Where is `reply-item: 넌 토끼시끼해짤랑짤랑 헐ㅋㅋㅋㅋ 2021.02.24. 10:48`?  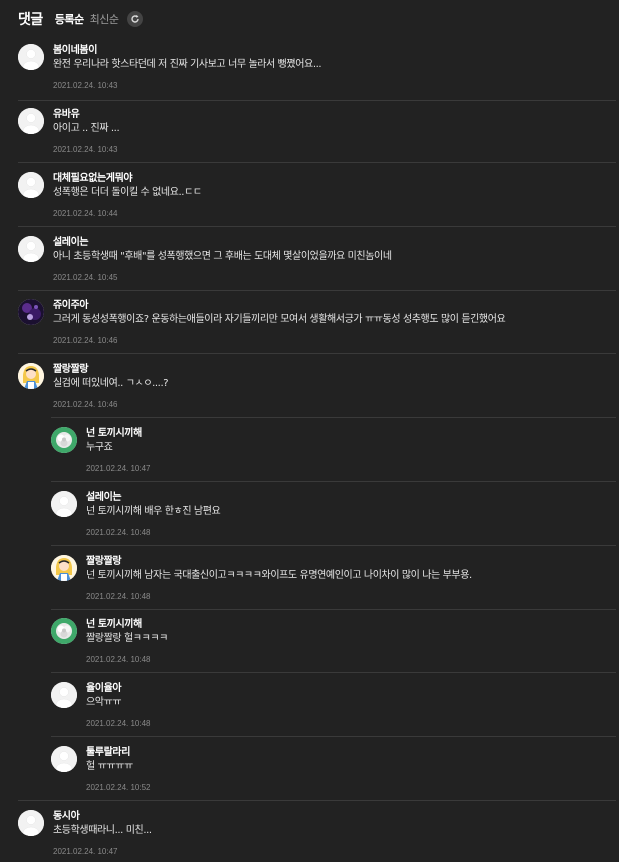 reply-item: 넌 토끼시끼해짤랑짤랑 헐ㅋㅋㅋㅋ 2021.02.24. 10:48 is located at coordinates (109, 641).